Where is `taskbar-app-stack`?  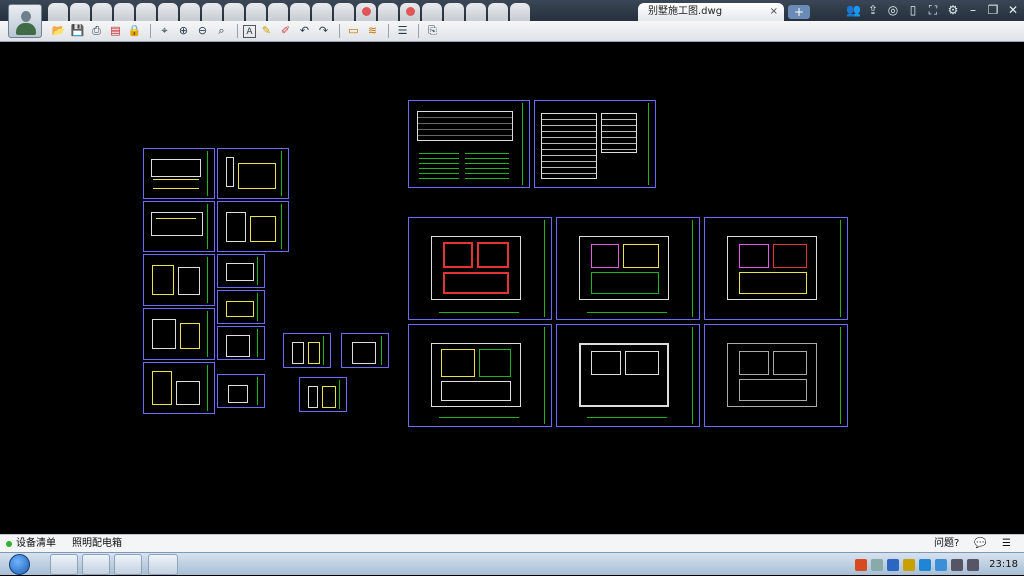 taskbar-app-stack is located at coordinates (128, 564).